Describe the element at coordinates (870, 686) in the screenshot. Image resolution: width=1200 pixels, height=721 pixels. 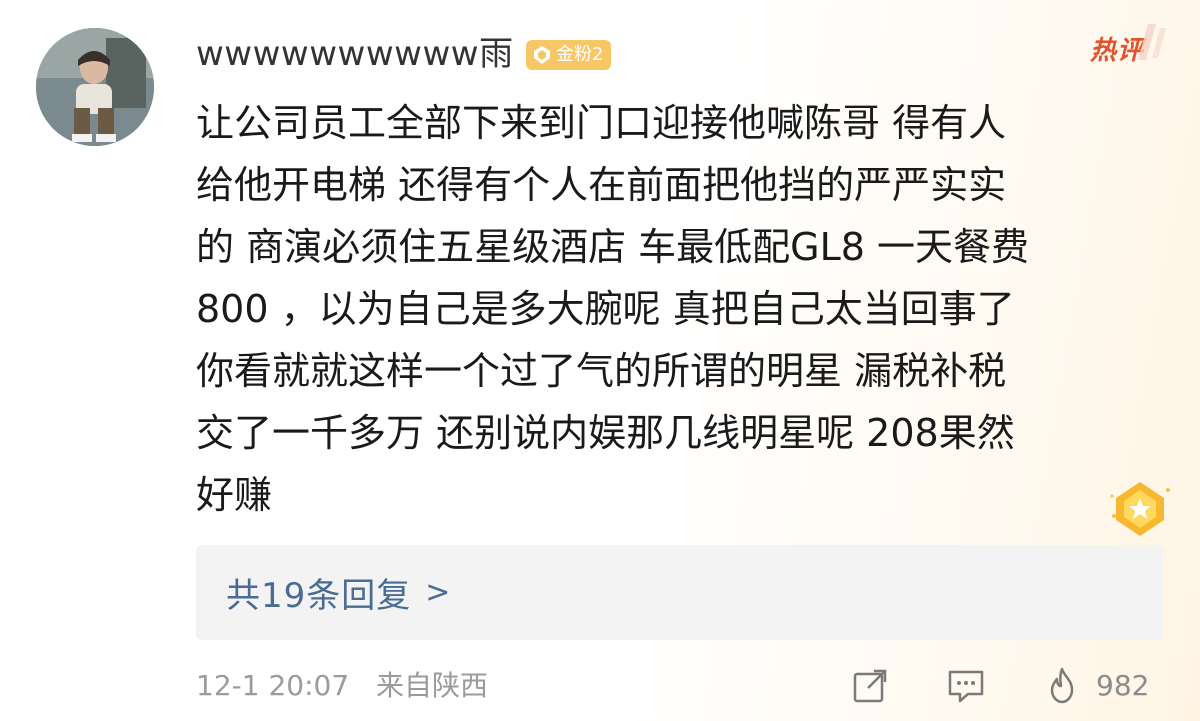
I see `share-icon` at that location.